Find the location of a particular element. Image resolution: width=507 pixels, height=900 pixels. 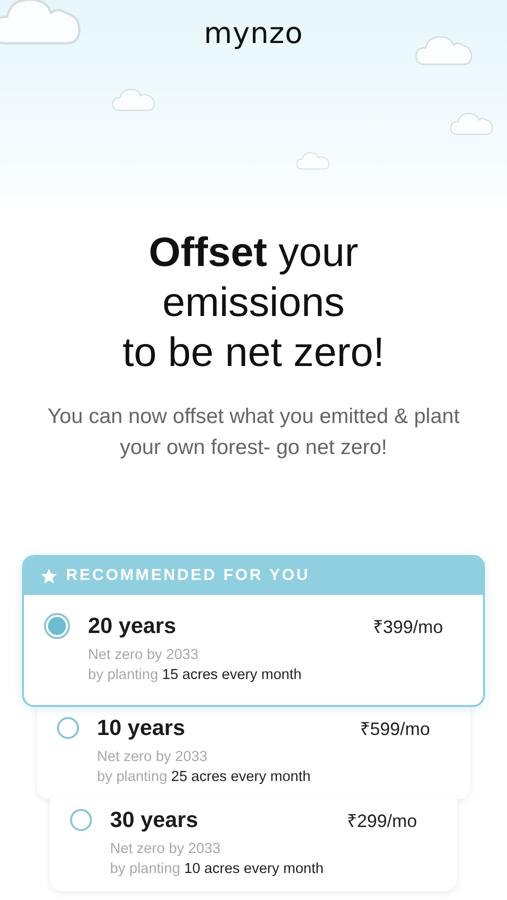

planting-amount: 10 acres every month is located at coordinates (254, 869).